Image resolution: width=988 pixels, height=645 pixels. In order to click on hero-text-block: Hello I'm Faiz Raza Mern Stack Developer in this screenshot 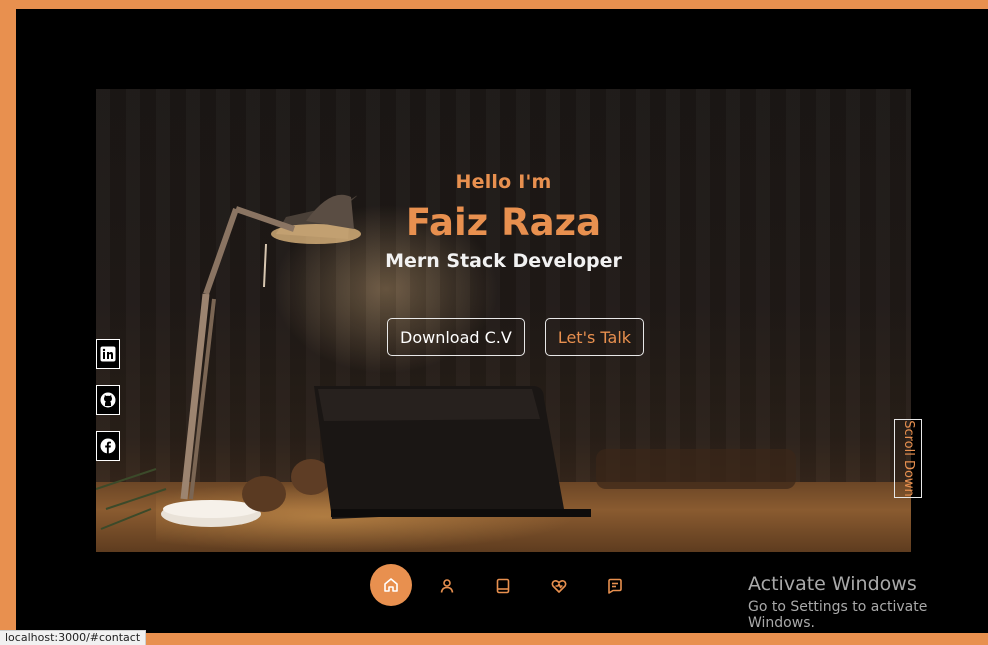, I will do `click(503, 221)`.